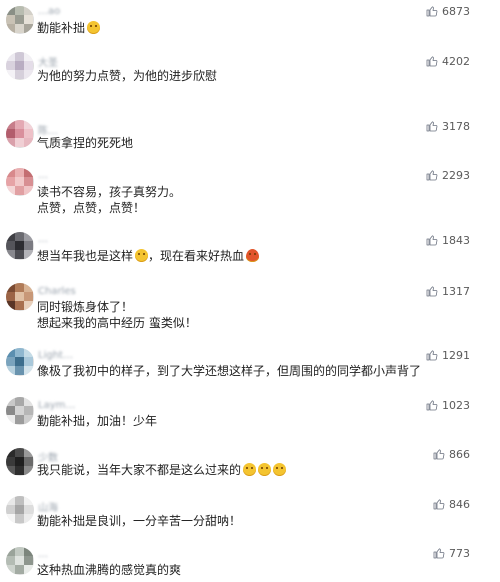 The width and height of the screenshot is (500, 582). What do you see at coordinates (85, 256) in the screenshot?
I see `comment-line: 想当年我也是这样` at bounding box center [85, 256].